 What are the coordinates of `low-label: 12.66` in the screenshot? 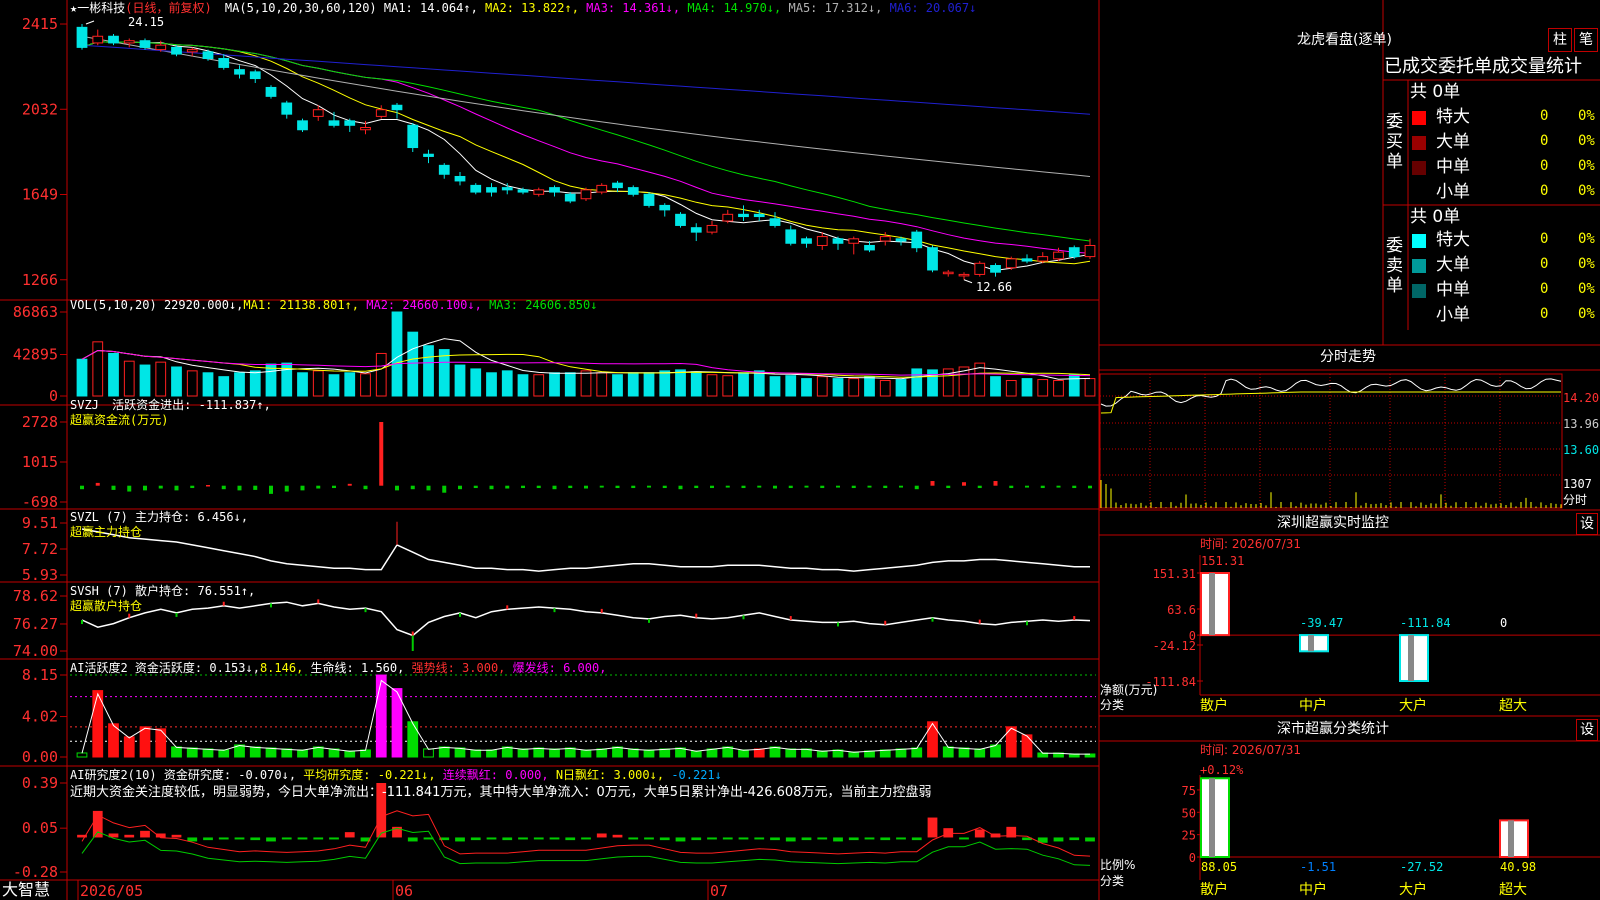 It's located at (994, 287).